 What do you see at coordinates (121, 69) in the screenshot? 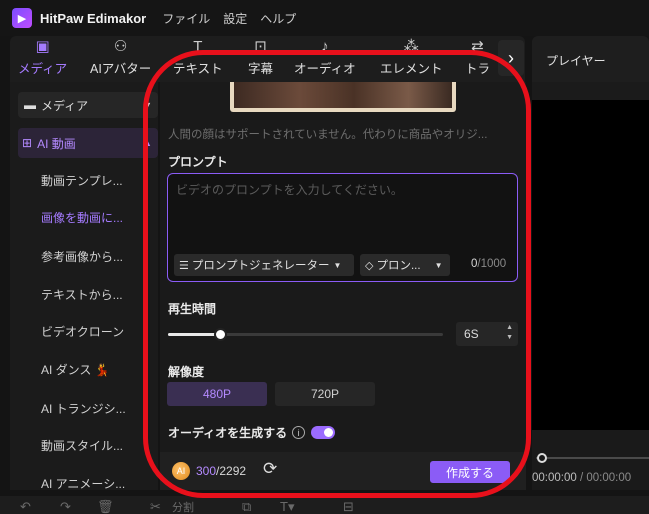
I see `tab-label: AIアバター` at bounding box center [121, 69].